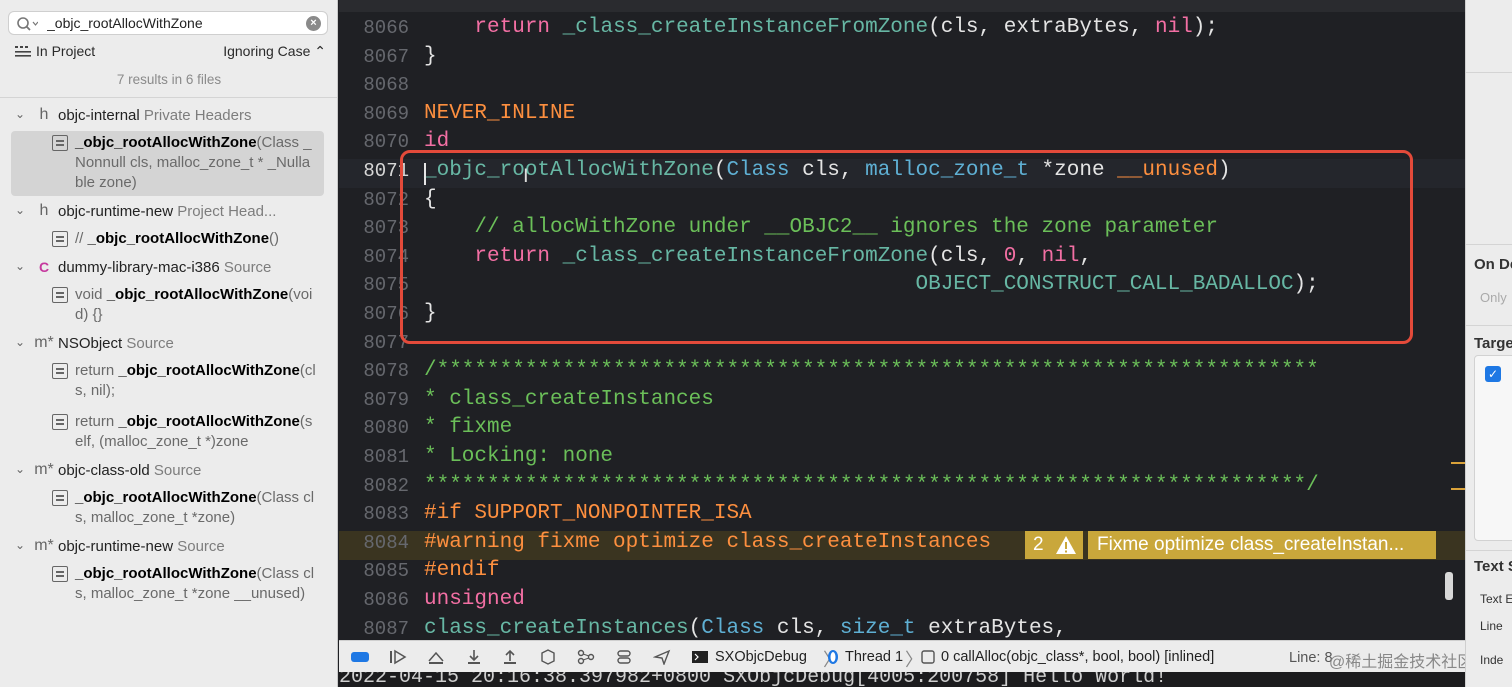 The height and width of the screenshot is (687, 1512). Describe the element at coordinates (1491, 626) in the screenshot. I see `line-endings-label: Line` at that location.